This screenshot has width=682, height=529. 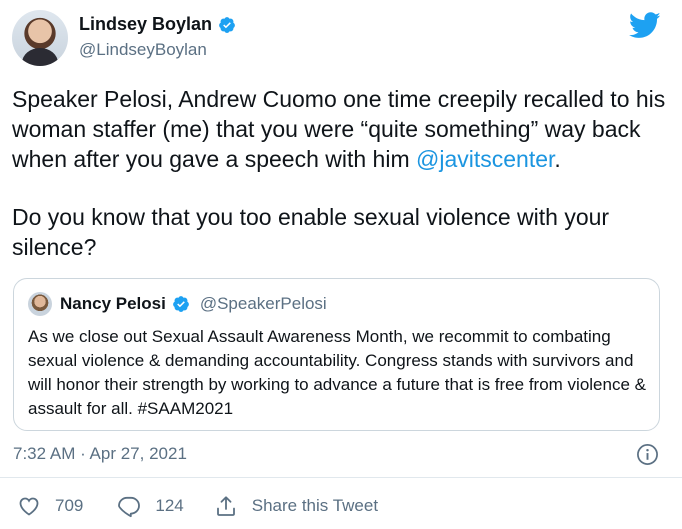 What do you see at coordinates (100, 454) in the screenshot?
I see `tweet-timestamp: 7:32 AM · Apr 27, 2021` at bounding box center [100, 454].